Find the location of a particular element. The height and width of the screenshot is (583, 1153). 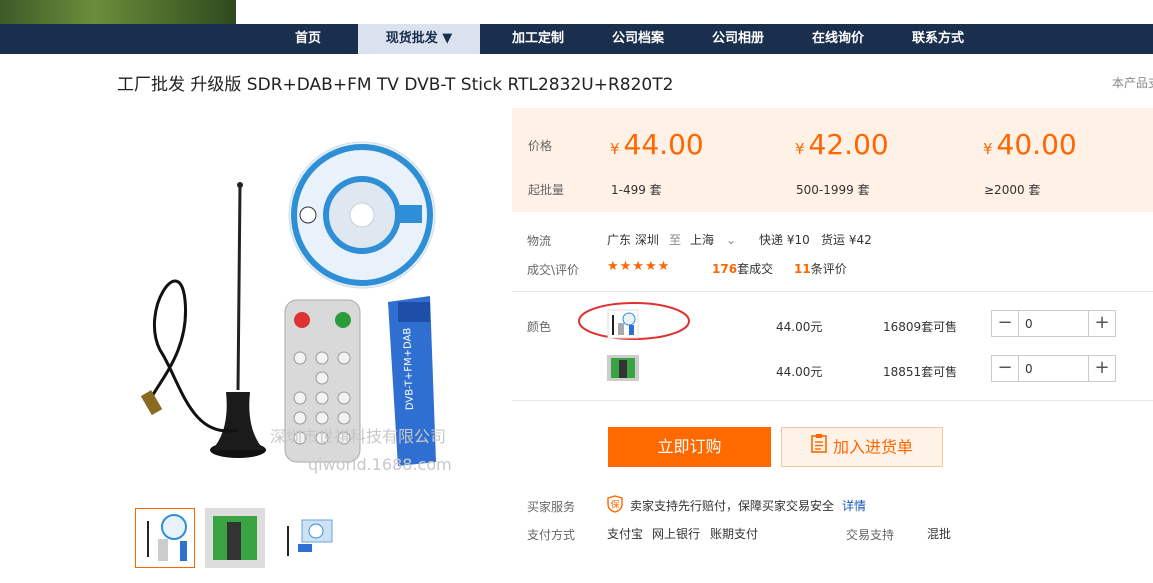

nav-item-custom: 加工定制 is located at coordinates (538, 39).